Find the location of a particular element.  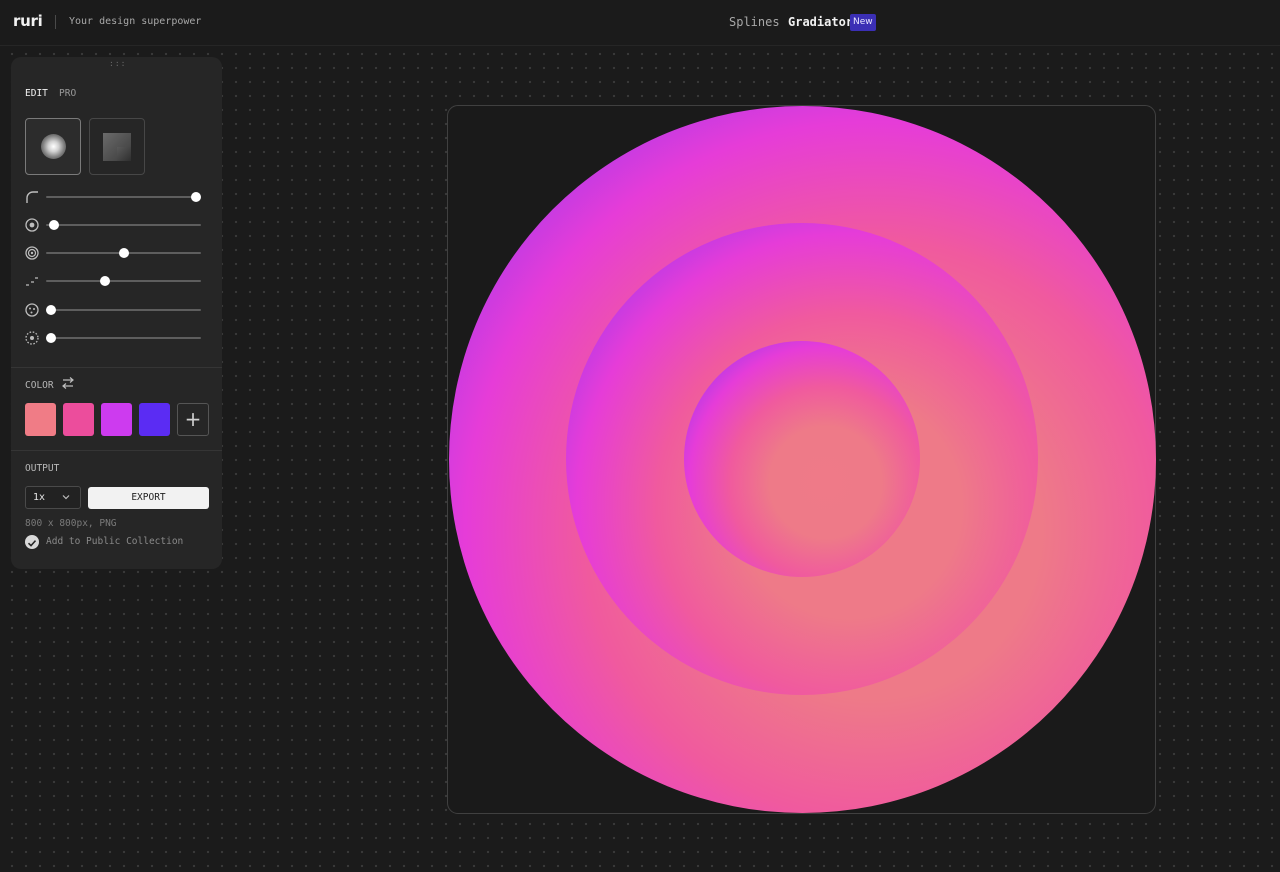

color-label: COLOR is located at coordinates (39, 385).